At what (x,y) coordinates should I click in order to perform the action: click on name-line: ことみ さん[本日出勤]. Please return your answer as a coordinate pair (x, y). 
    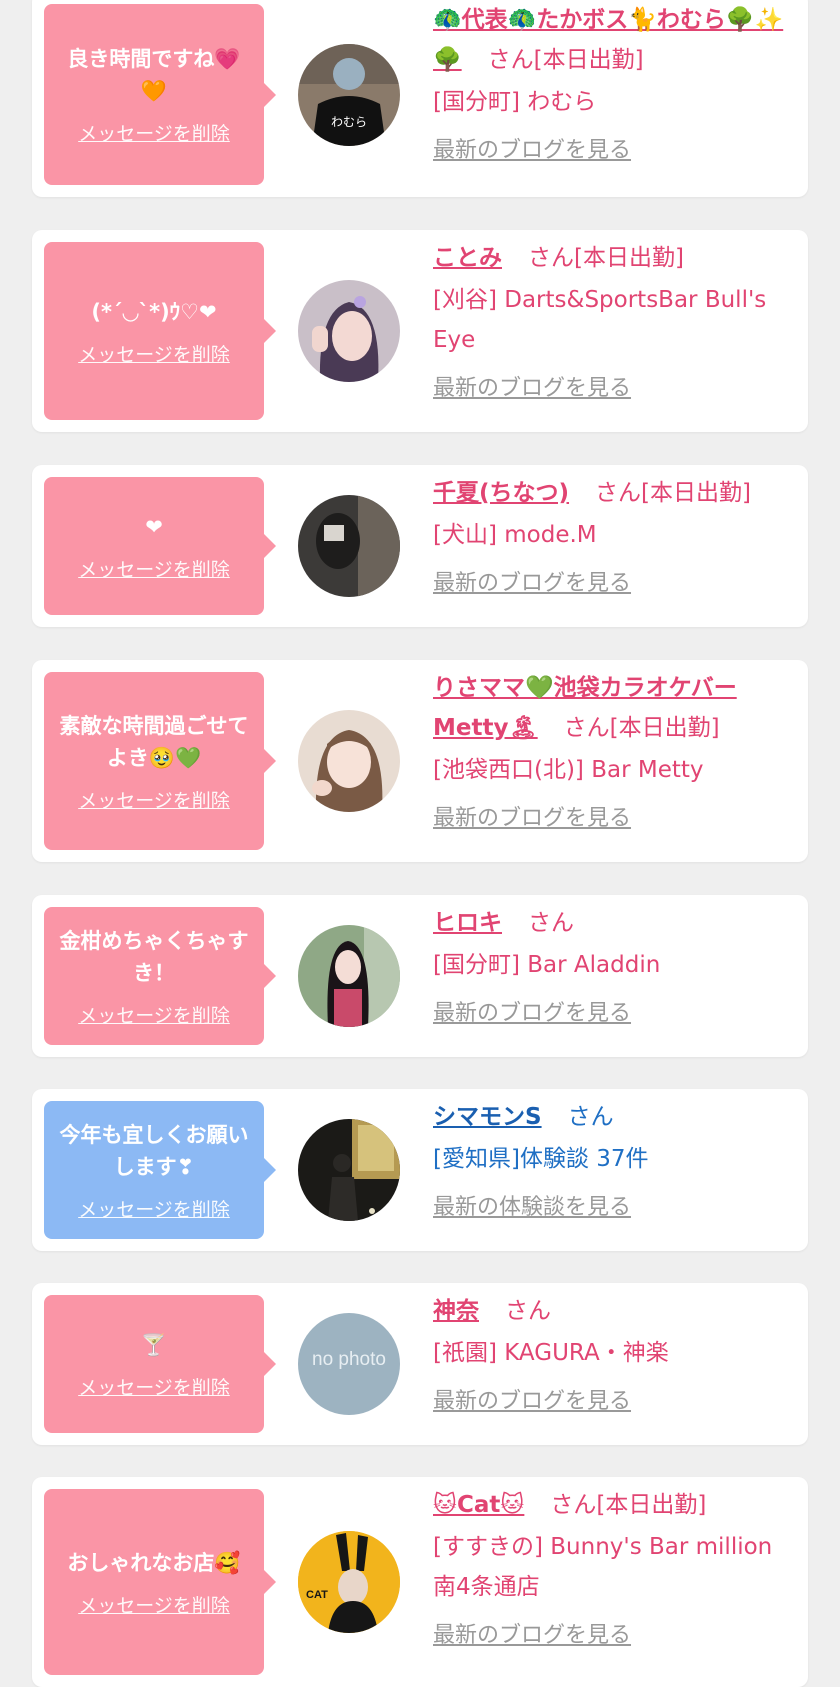
    Looking at the image, I should click on (613, 258).